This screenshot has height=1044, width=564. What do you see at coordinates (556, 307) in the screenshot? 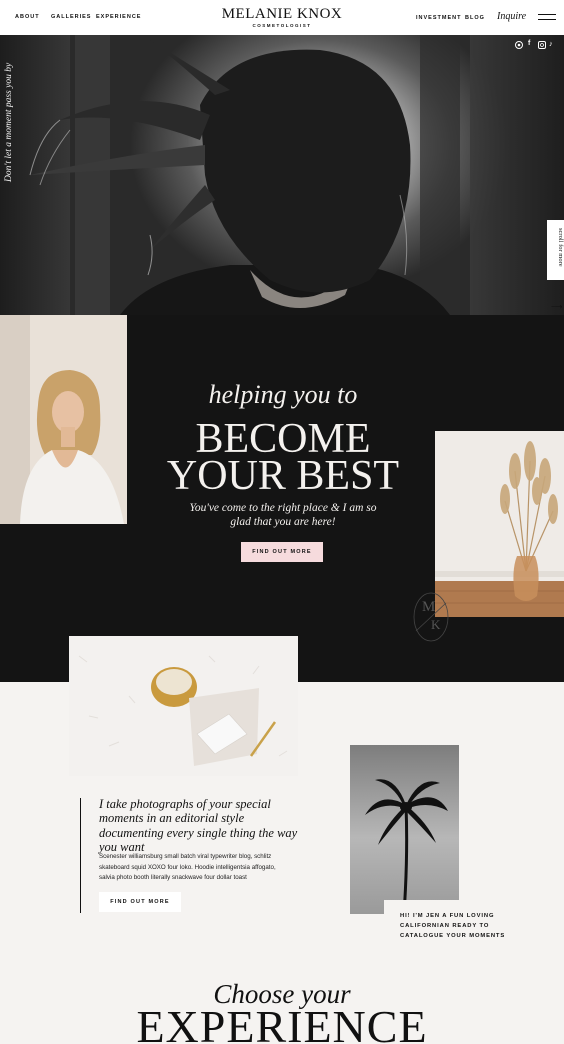
I see `arrow-right-icon: ⟶` at bounding box center [556, 307].